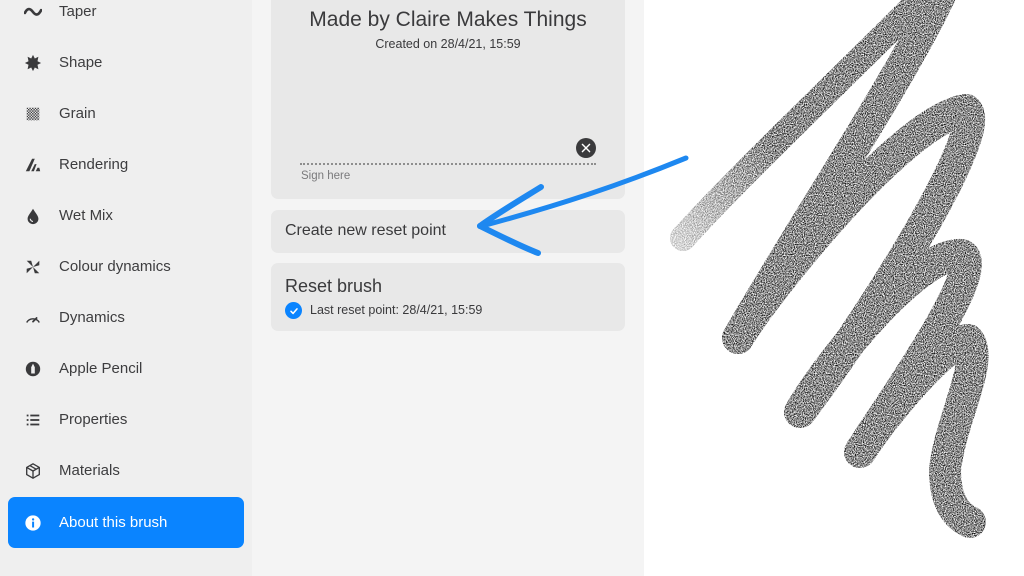 The image size is (1024, 576). I want to click on speedometer-icon, so click(33, 318).